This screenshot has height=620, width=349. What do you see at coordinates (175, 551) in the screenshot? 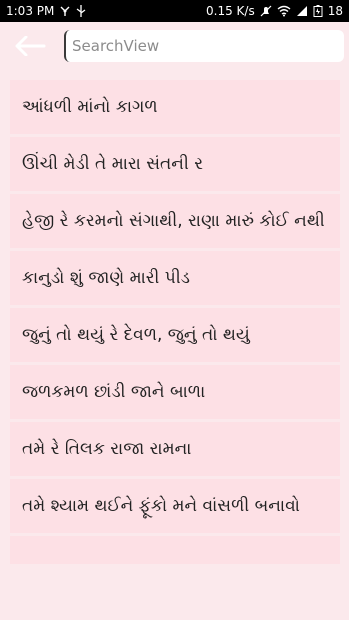
I see `list-item` at bounding box center [175, 551].